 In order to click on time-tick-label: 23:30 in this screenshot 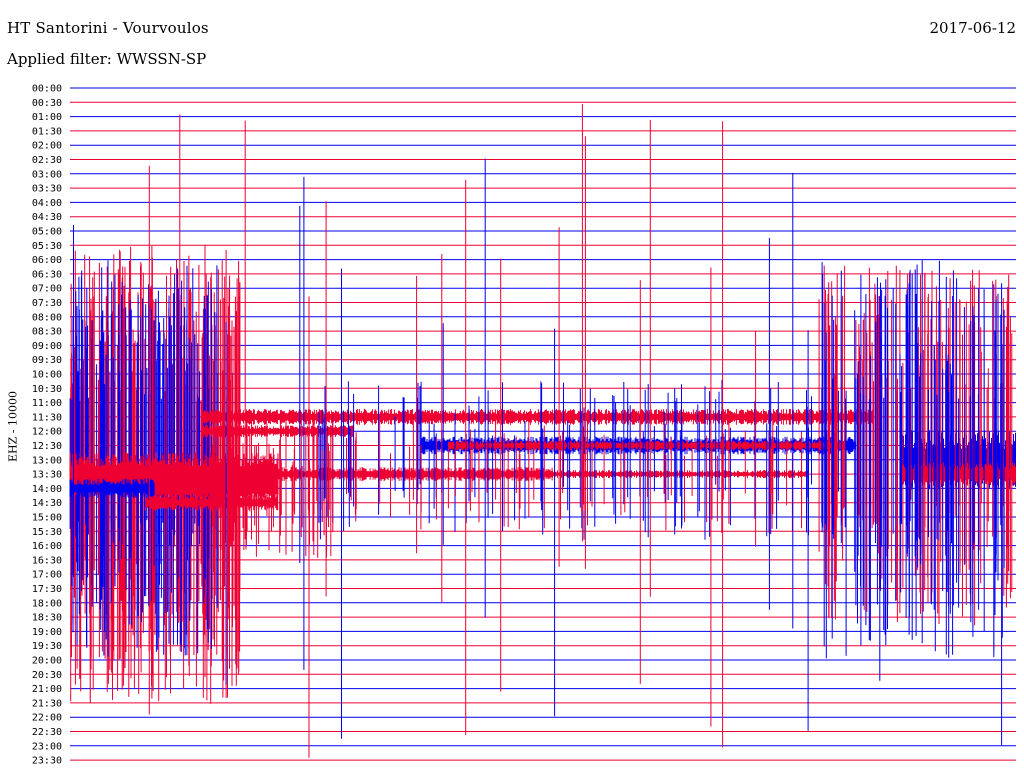, I will do `click(47, 761)`.